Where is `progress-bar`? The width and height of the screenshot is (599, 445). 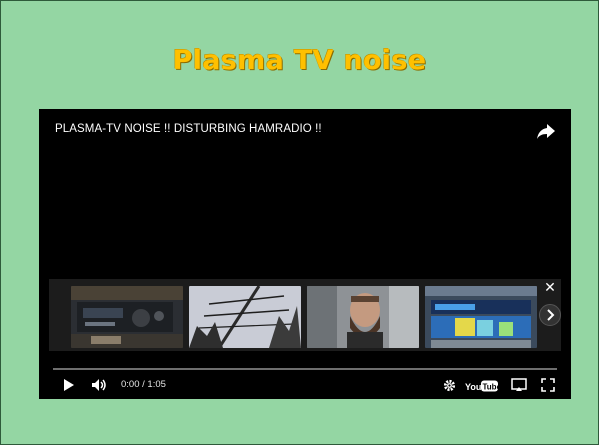
progress-bar is located at coordinates (305, 369).